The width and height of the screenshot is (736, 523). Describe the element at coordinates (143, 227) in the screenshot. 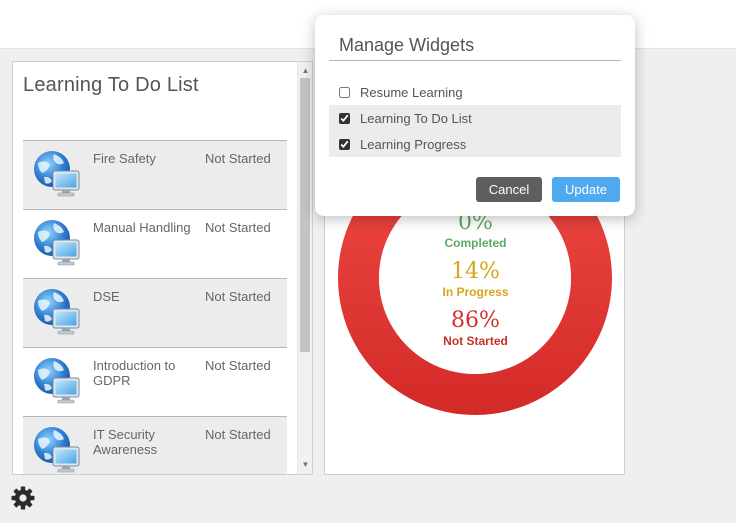

I see `course-name: Manual Handling` at that location.